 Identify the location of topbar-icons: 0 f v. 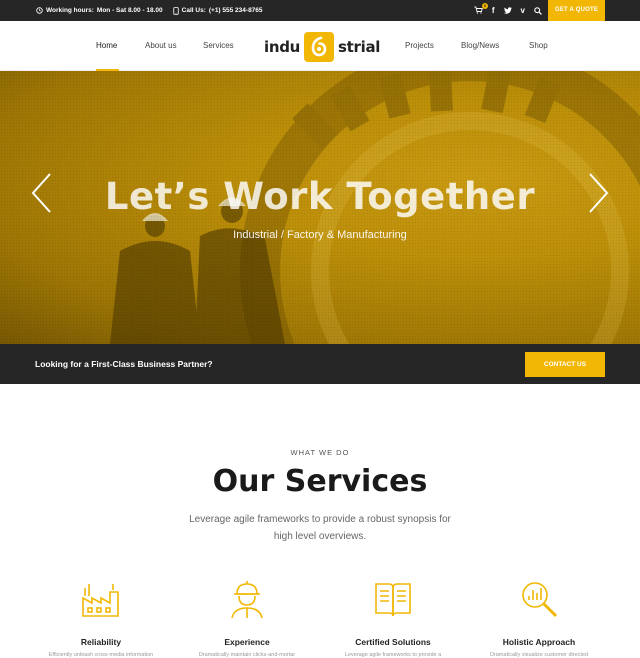
(508, 10).